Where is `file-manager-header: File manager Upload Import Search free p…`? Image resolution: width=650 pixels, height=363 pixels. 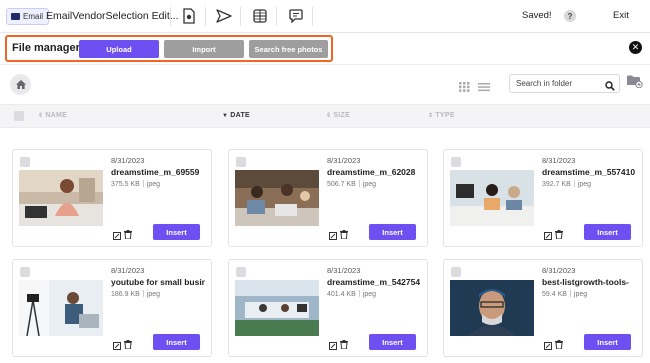
file-manager-header: File manager Upload Import Search free p… is located at coordinates (325, 49).